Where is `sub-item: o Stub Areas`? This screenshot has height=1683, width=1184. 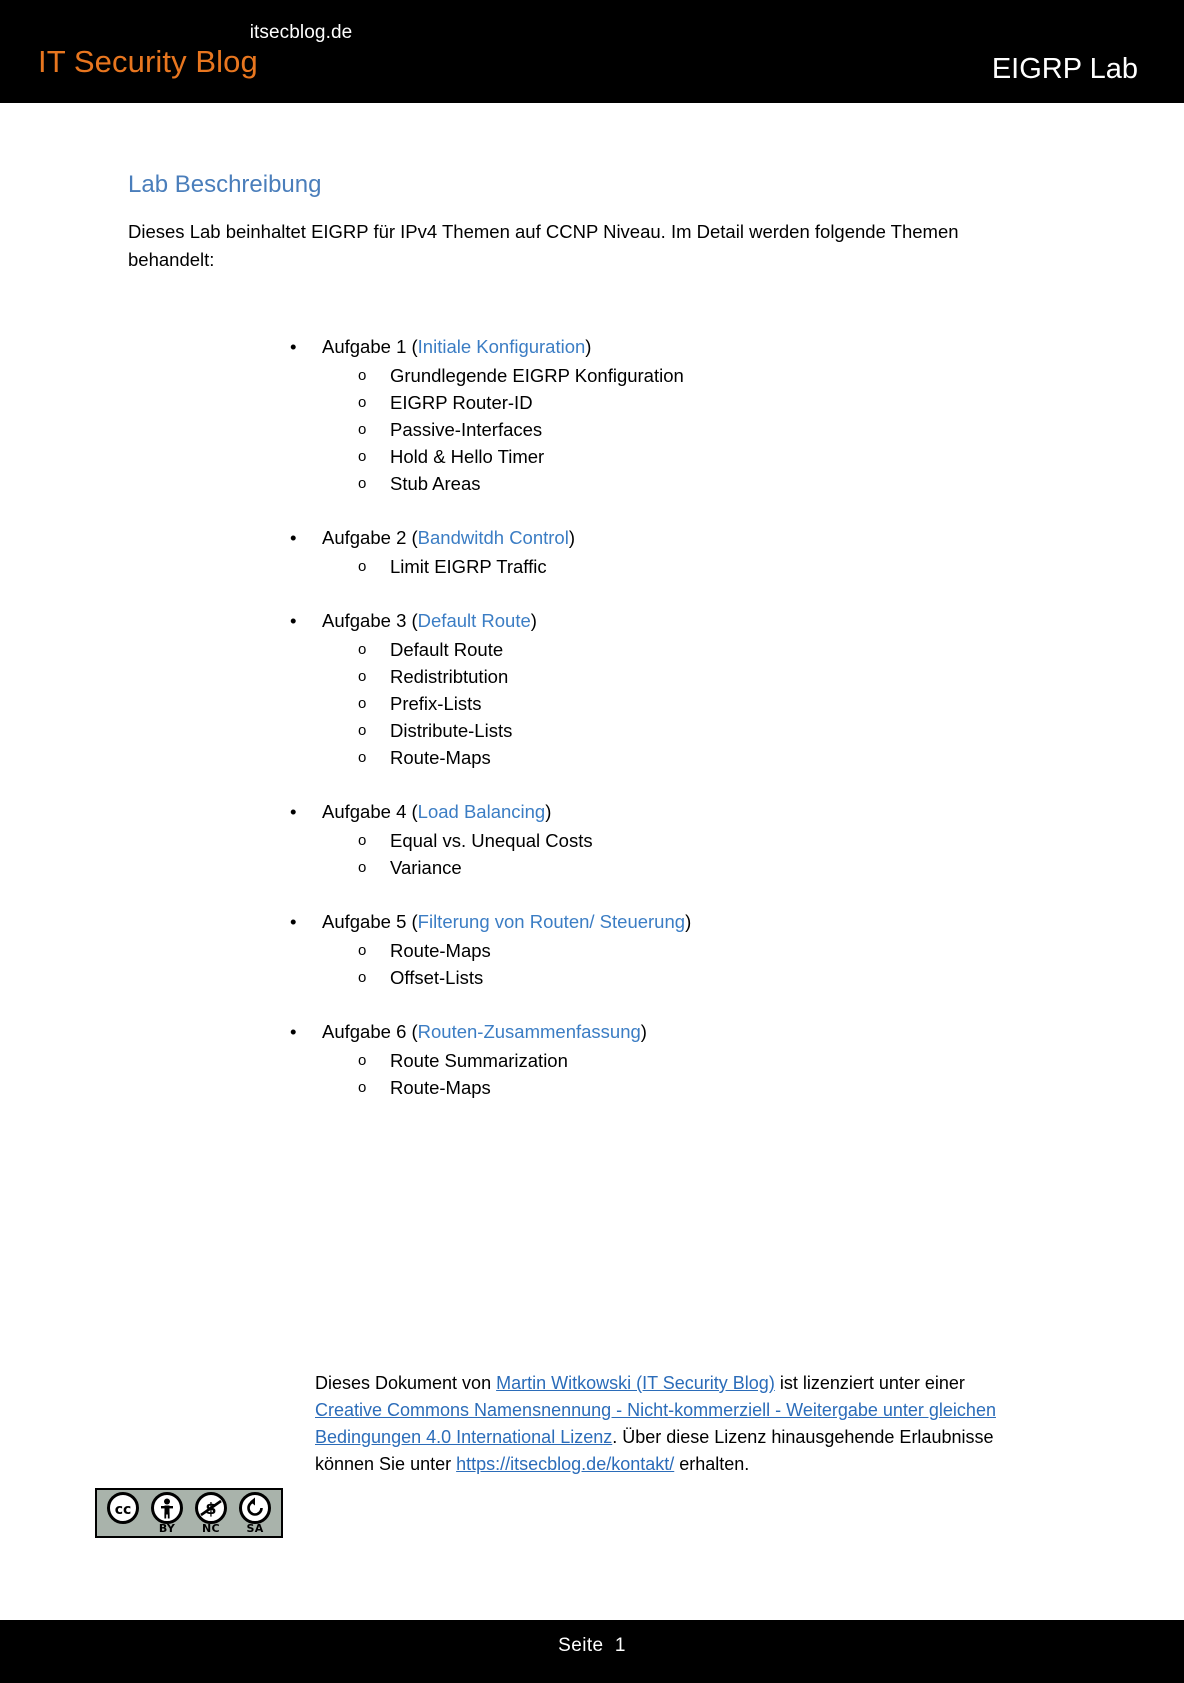
sub-item: o Stub Areas is located at coordinates (593, 483).